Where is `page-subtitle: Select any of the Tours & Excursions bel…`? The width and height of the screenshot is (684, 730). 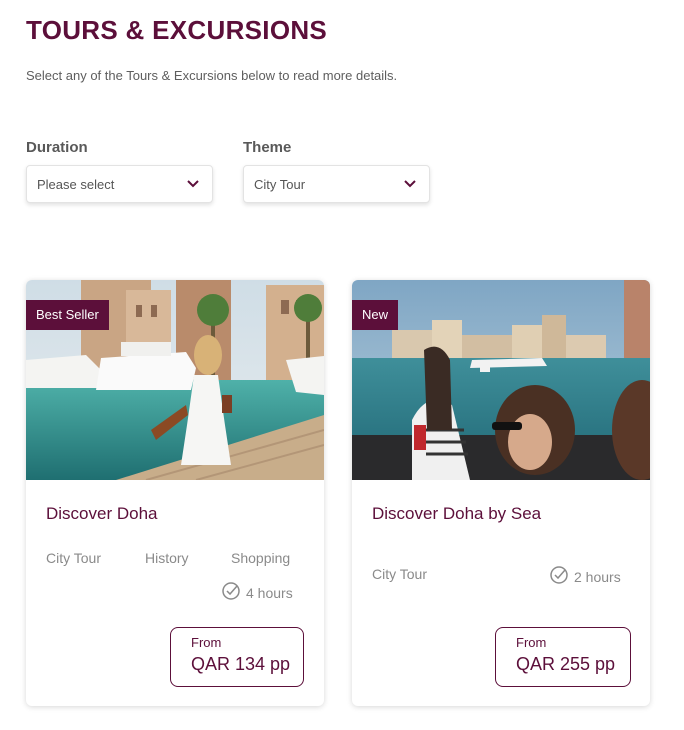 page-subtitle: Select any of the Tours & Excursions bel… is located at coordinates (212, 75).